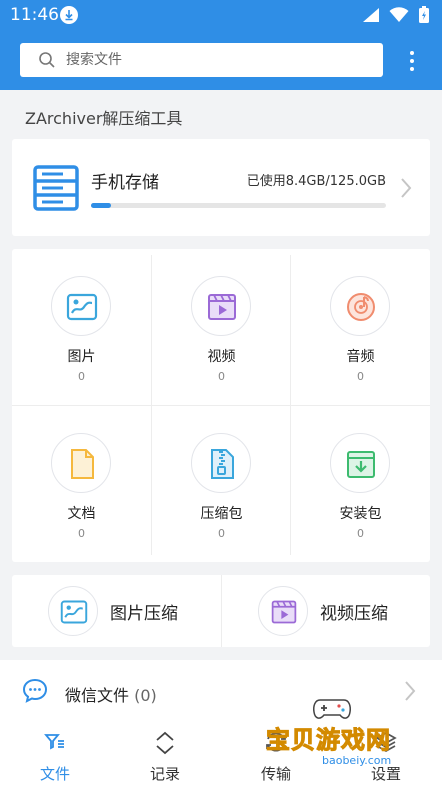 The width and height of the screenshot is (442, 786). Describe the element at coordinates (412, 61) in the screenshot. I see `more-menu-icon` at that location.